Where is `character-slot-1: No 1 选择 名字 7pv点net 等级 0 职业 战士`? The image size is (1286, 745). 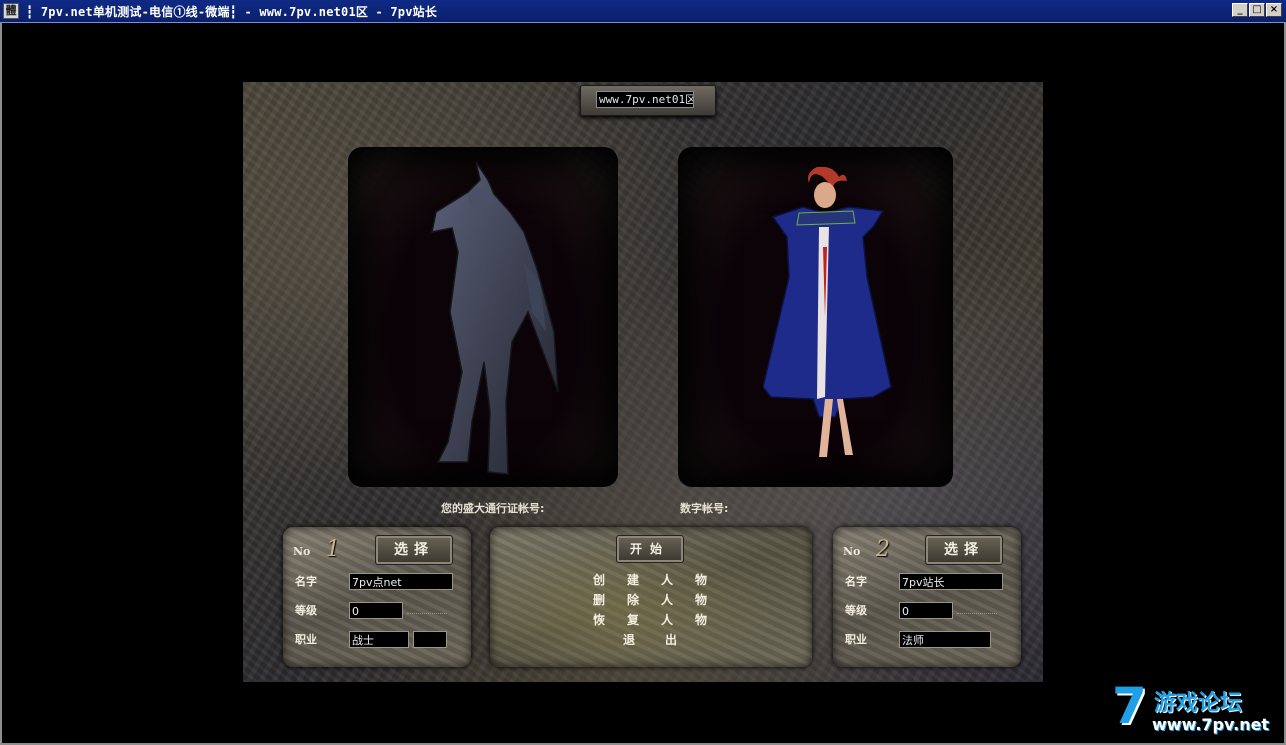 character-slot-1: No 1 选择 名字 7pv点net 等级 0 职业 战士 is located at coordinates (377, 597).